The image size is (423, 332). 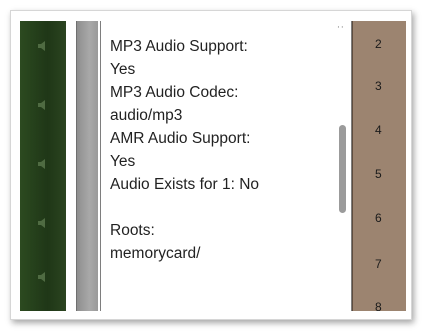 I want to click on info-line: audio/mp3, so click(x=146, y=115).